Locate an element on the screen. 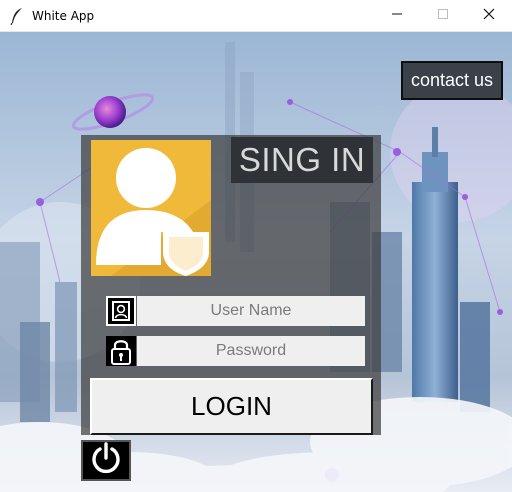 This screenshot has width=512, height=492. contact-us-button: contact us is located at coordinates (452, 80).